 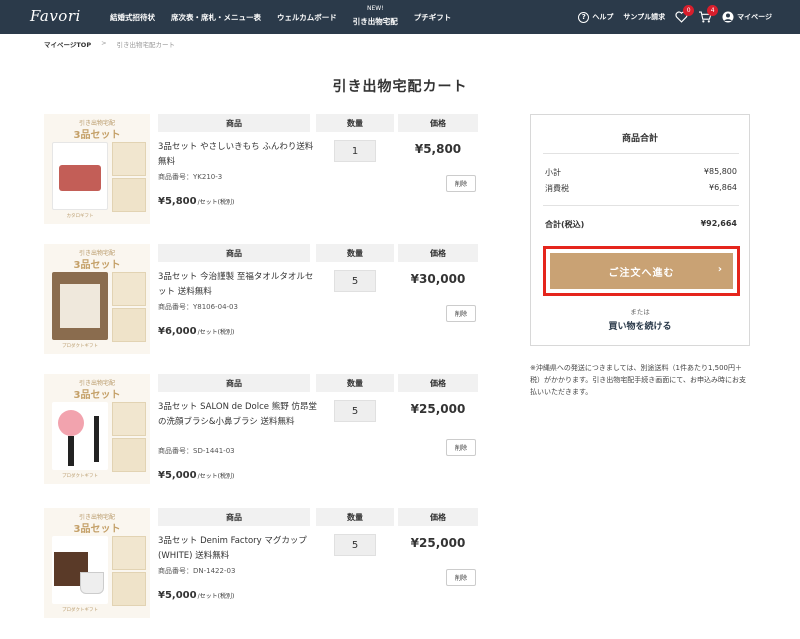 I want to click on user-icon, so click(x=728, y=17).